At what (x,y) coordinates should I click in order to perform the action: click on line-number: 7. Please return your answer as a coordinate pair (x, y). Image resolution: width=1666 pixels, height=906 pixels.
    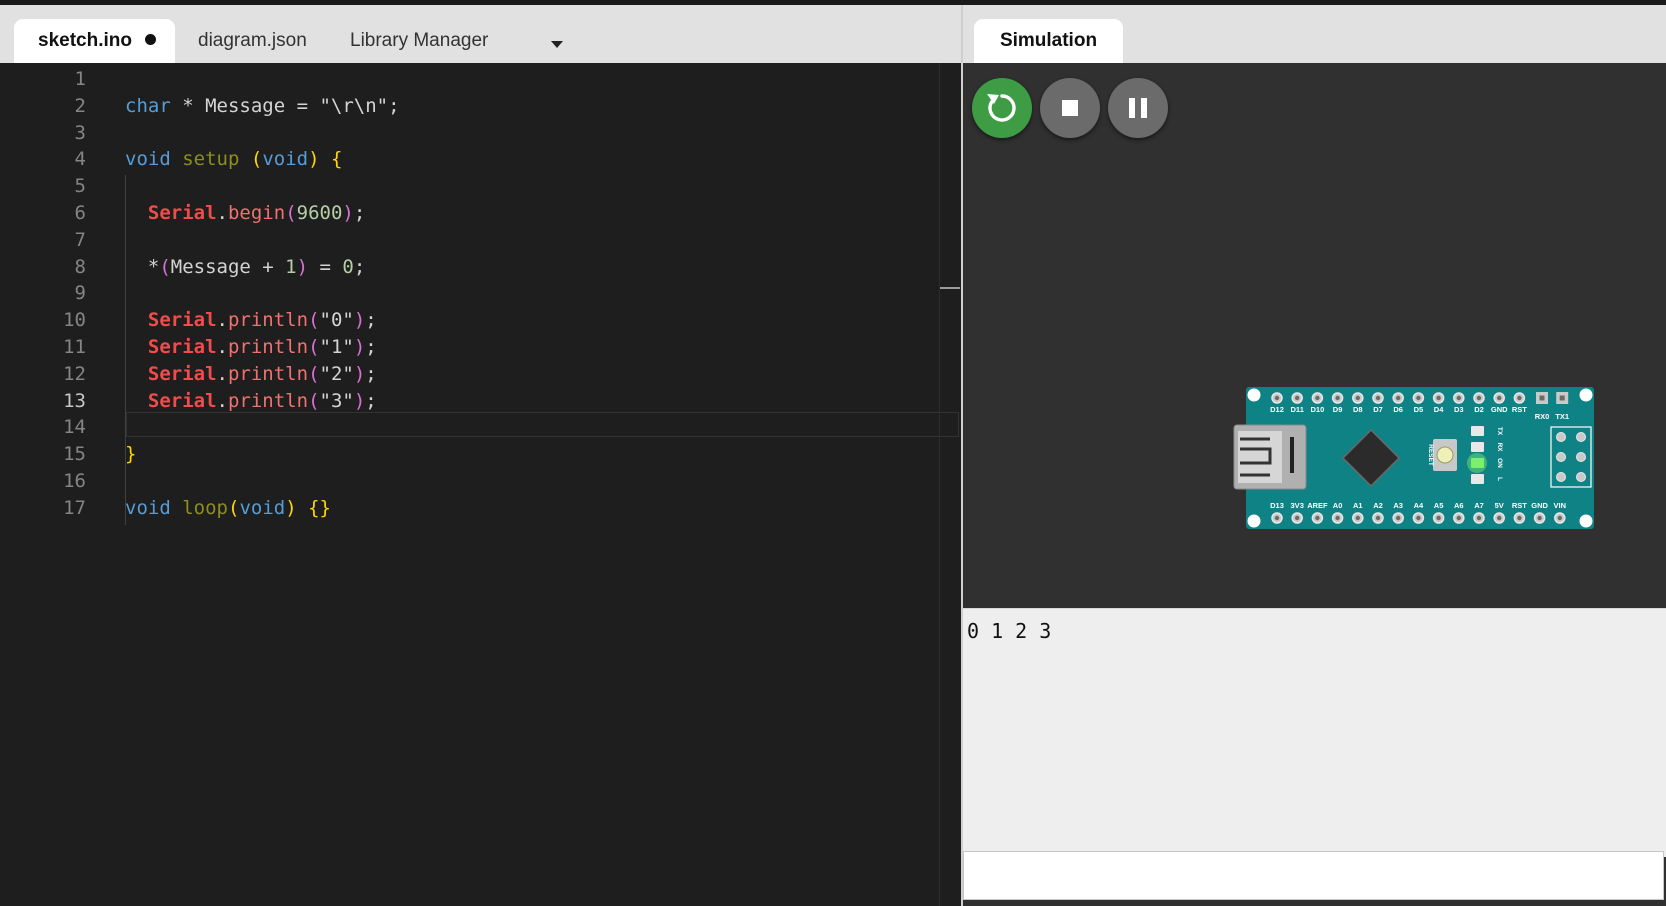
    Looking at the image, I should click on (80, 239).